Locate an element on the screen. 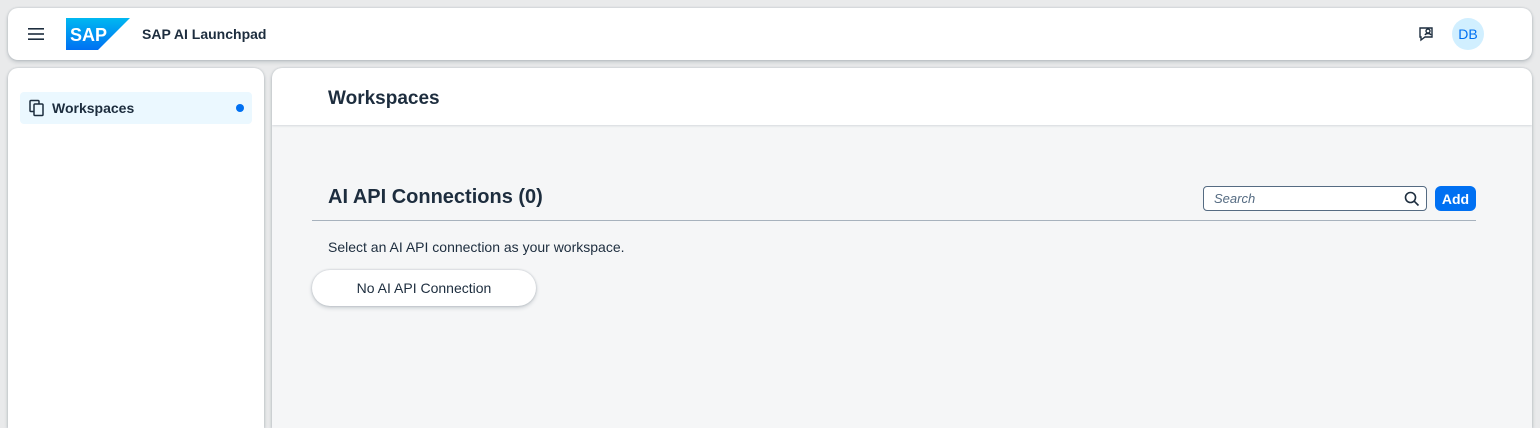  section-divider is located at coordinates (894, 220).